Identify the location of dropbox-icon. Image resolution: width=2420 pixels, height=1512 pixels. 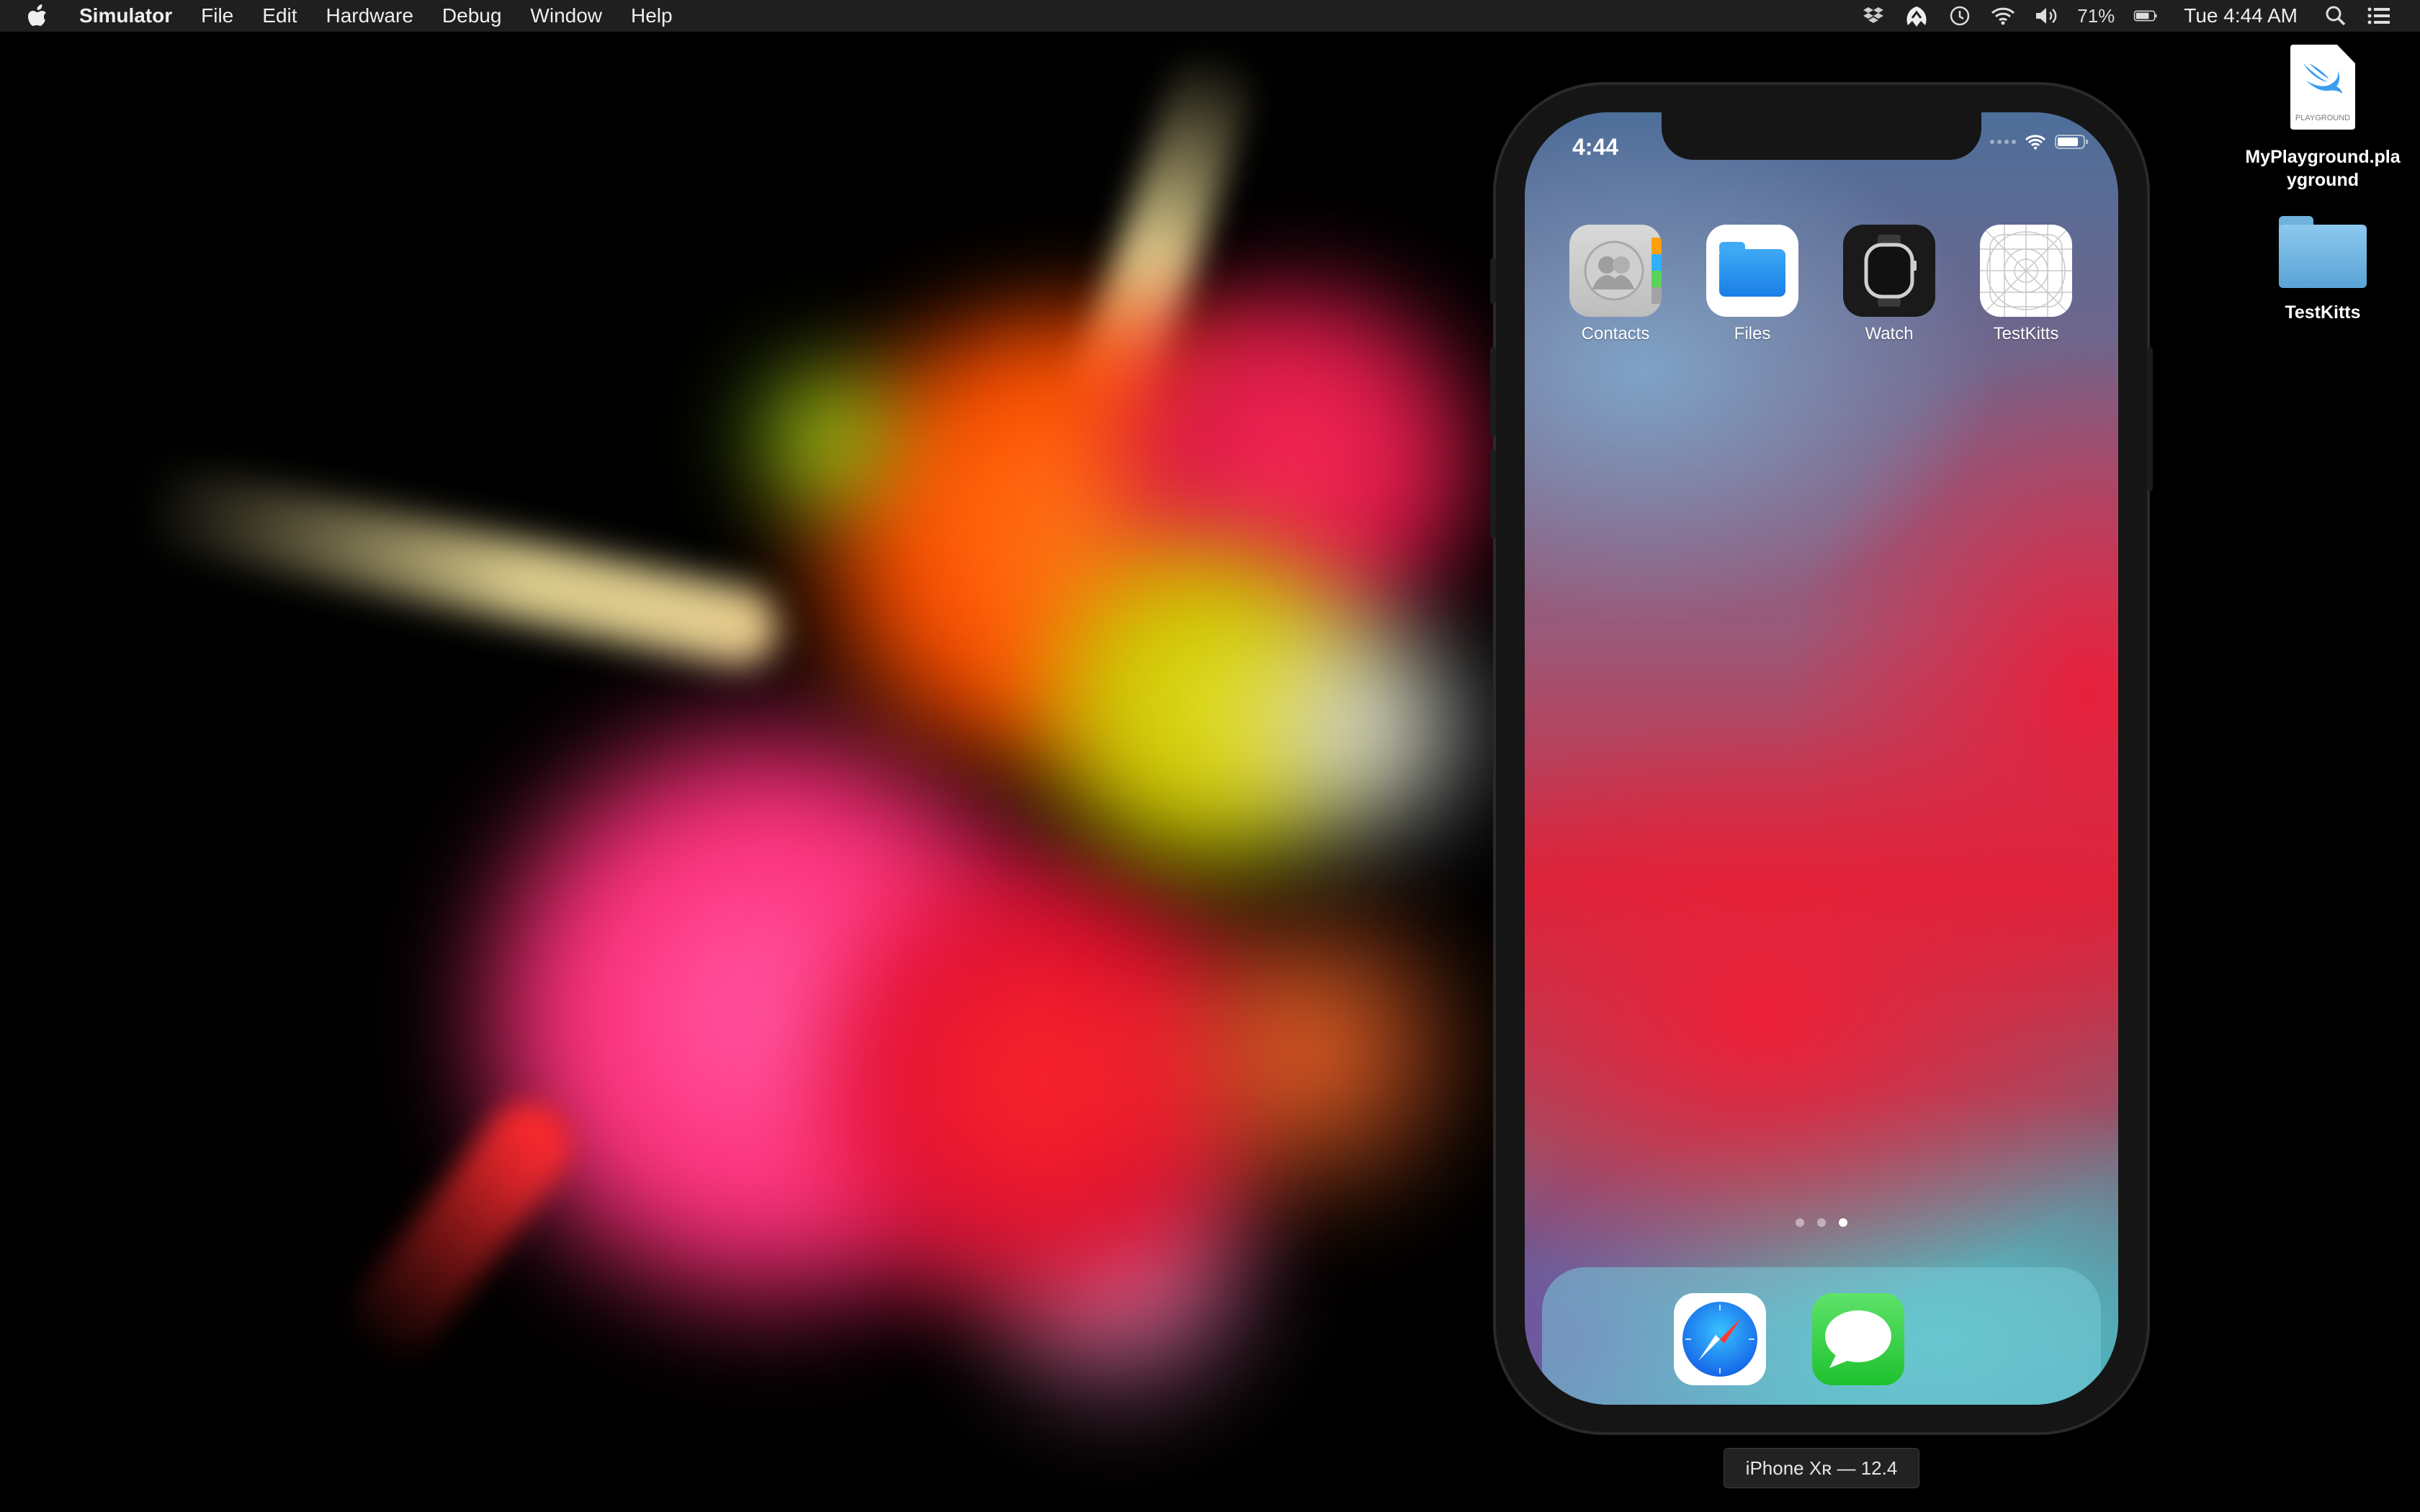
(1873, 16).